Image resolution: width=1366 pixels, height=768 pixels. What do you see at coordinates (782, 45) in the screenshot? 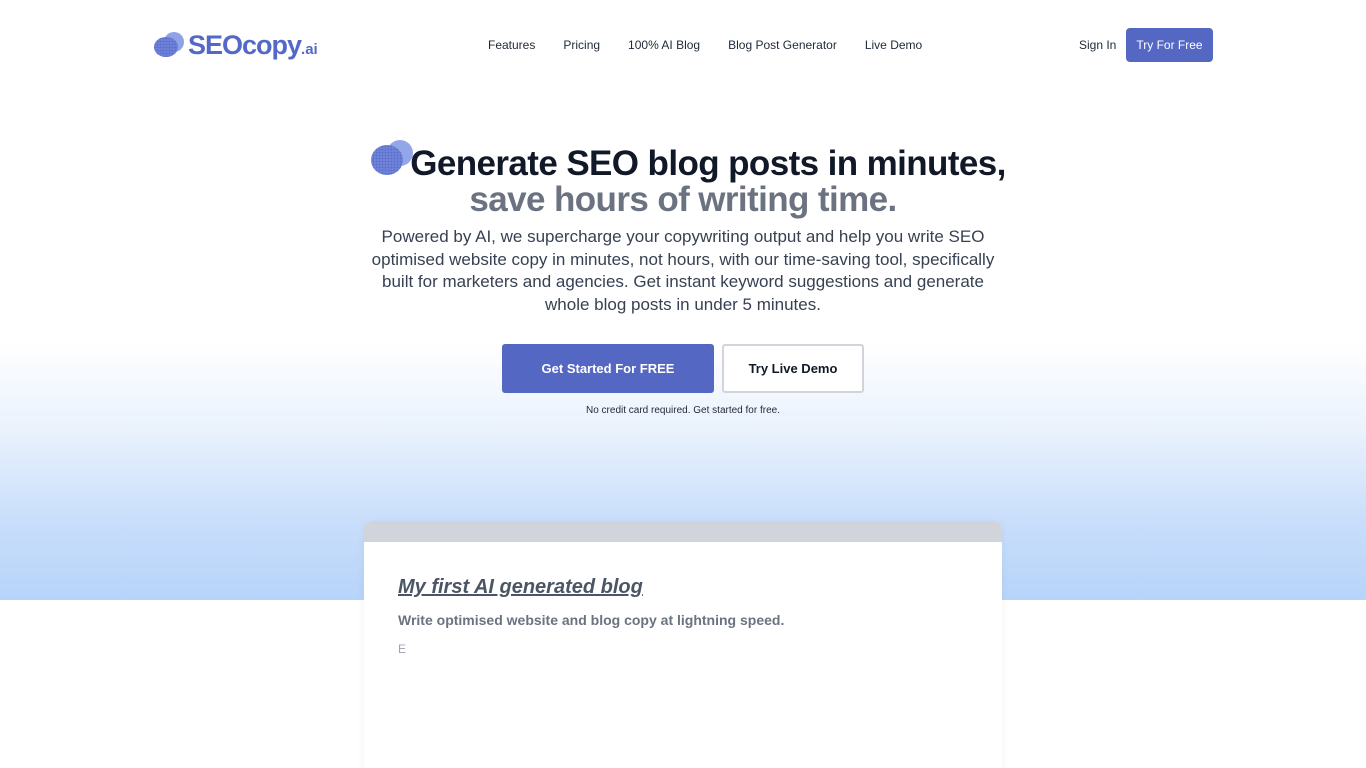
I see `nav-blog-post-generator-link: Blog Post Generator` at bounding box center [782, 45].